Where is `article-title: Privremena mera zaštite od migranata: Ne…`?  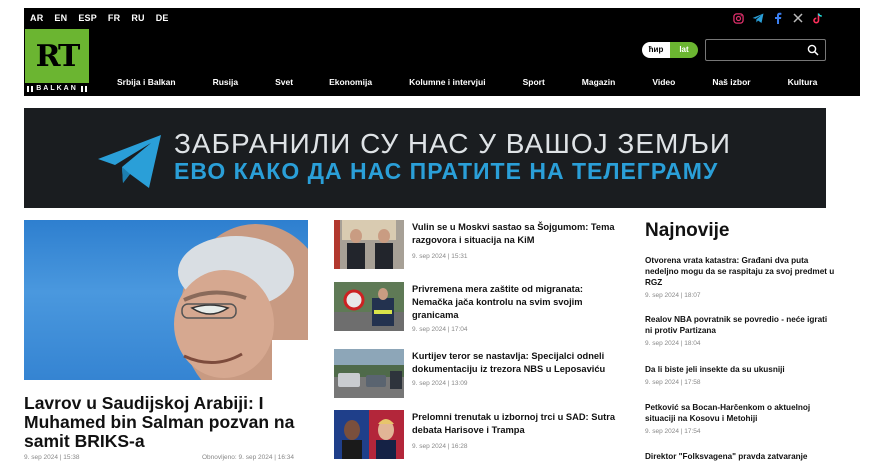
article-title: Privremena mera zaštite od migranata: Ne… is located at coordinates (498, 302).